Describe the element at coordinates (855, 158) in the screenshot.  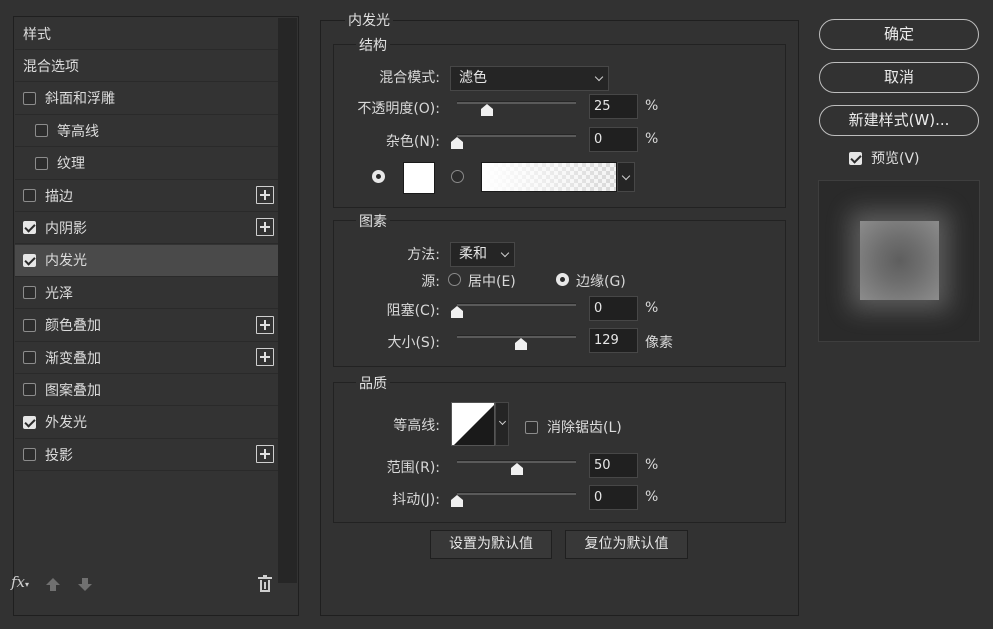
I see `preview-checkbox-box` at that location.